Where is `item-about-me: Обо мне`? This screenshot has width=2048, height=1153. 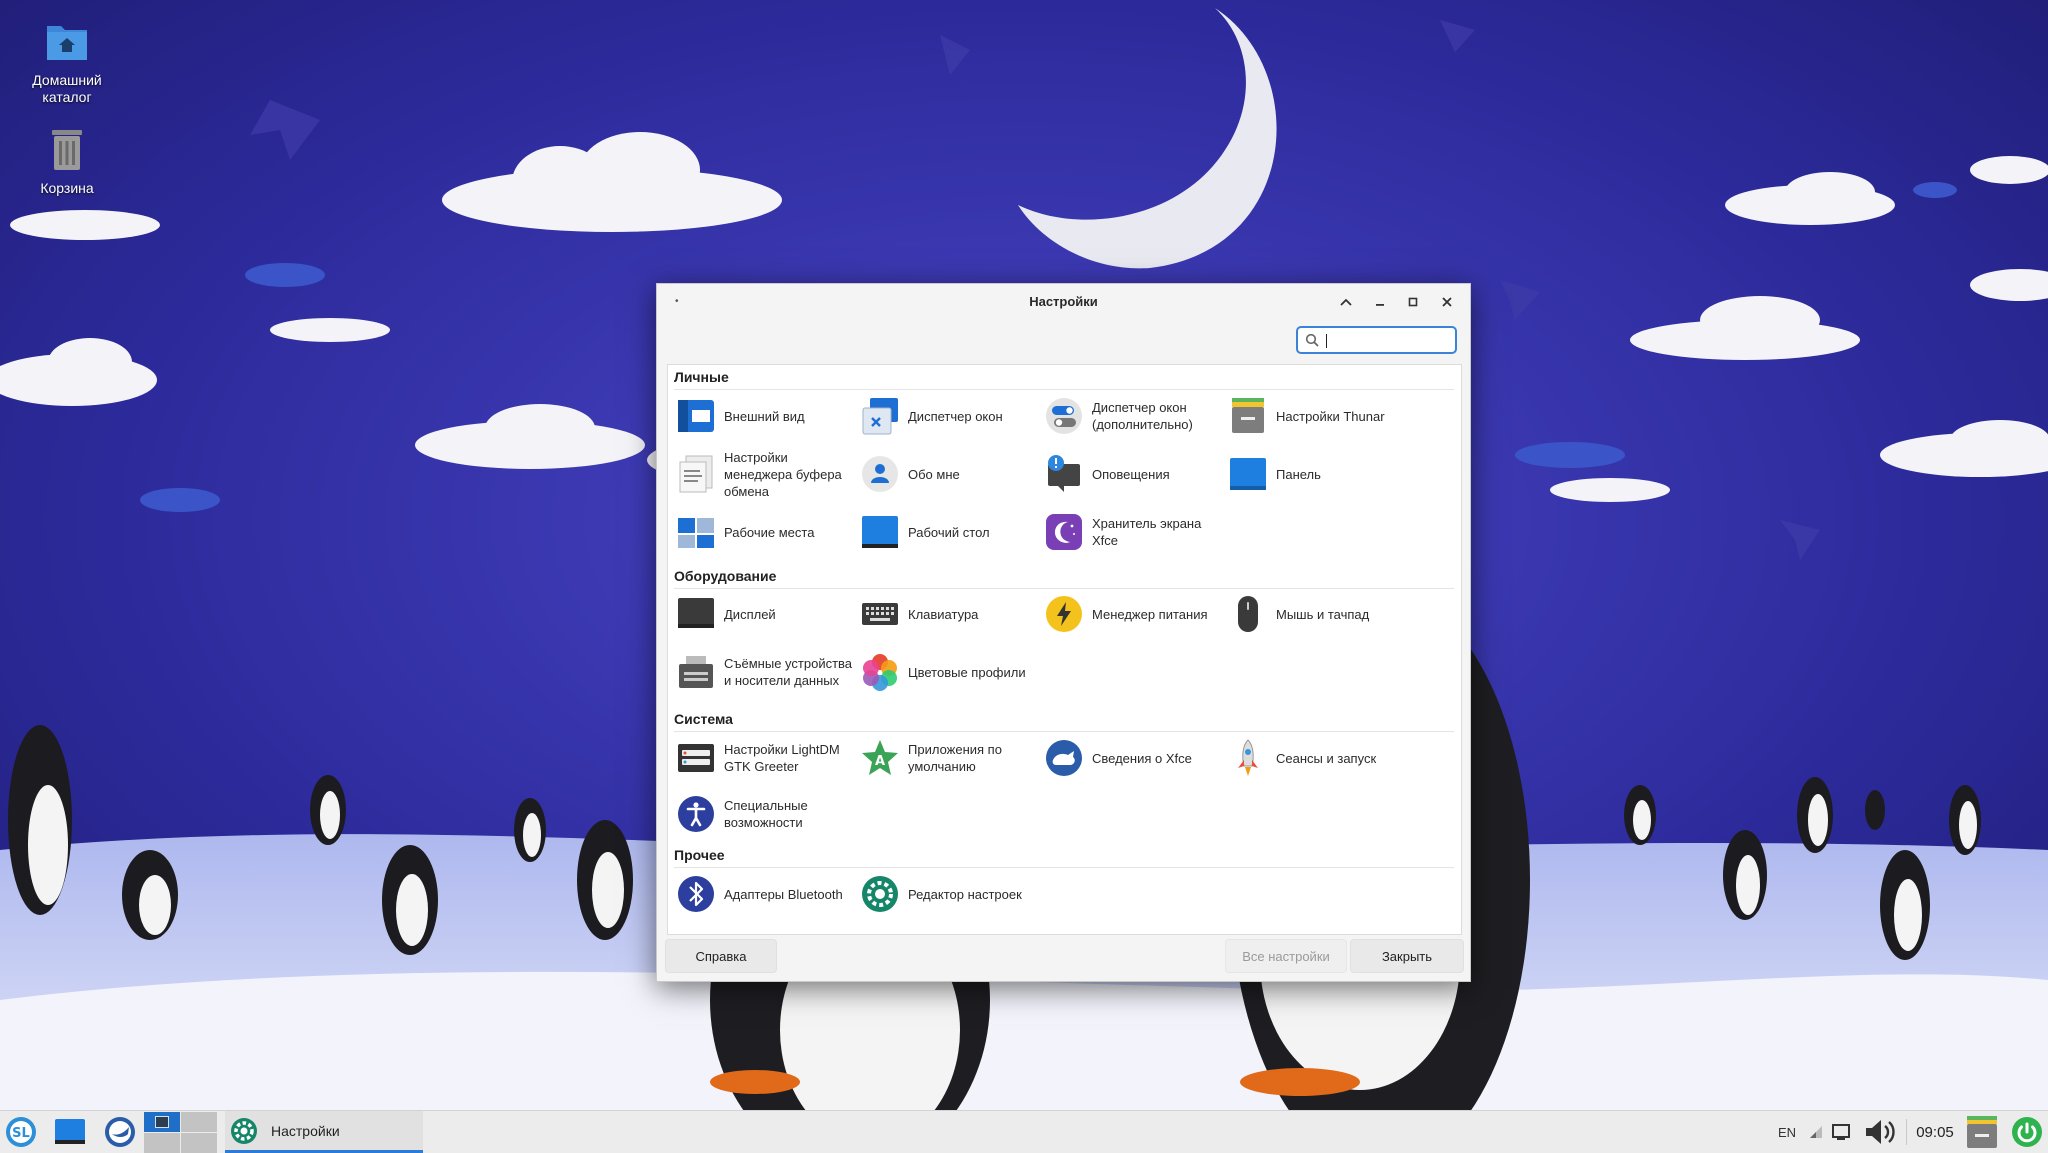 item-about-me: Обо мне is located at coordinates (950, 474).